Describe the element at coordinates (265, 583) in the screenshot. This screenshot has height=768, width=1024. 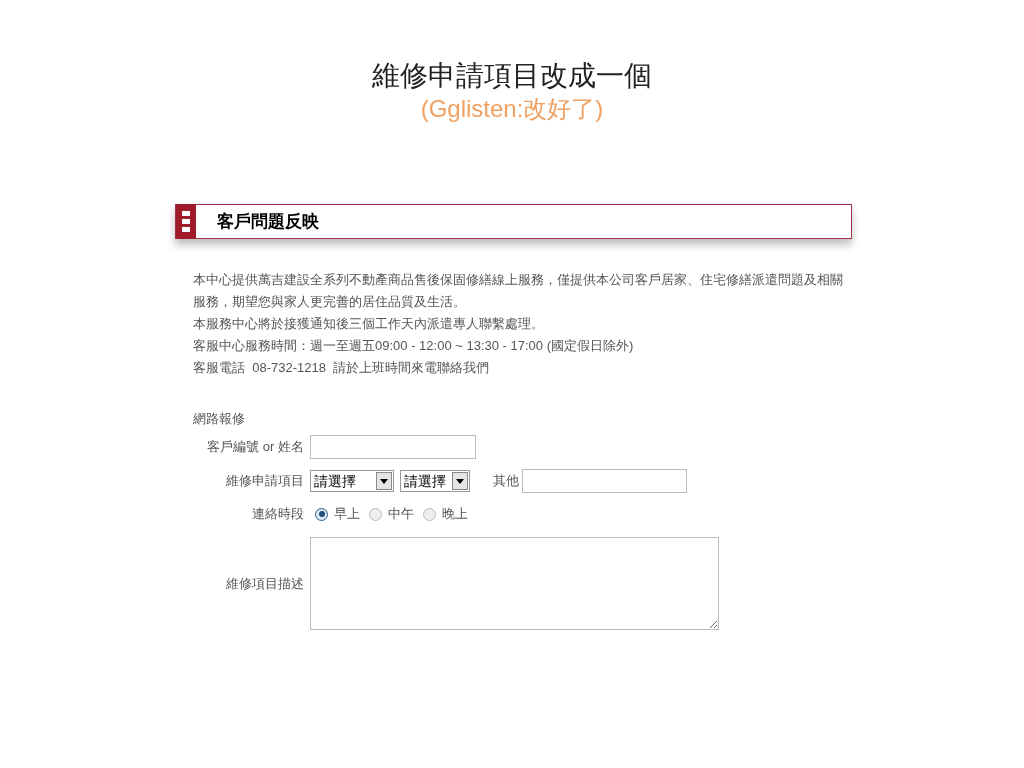
I see `field-label: 維修項目描述` at that location.